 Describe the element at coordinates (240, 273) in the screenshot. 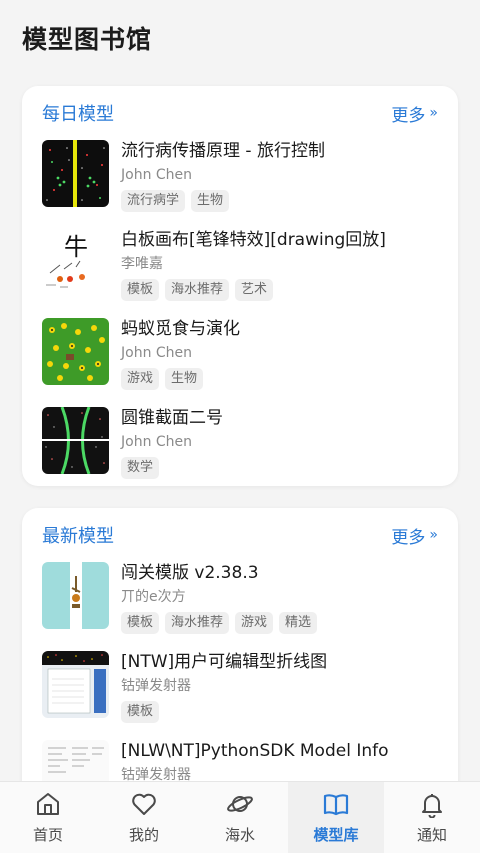

I see `list-item: 牛 白板画布[笔锋特效][drawing回放] 李唯嘉 模板 海水推荐 艺术` at that location.